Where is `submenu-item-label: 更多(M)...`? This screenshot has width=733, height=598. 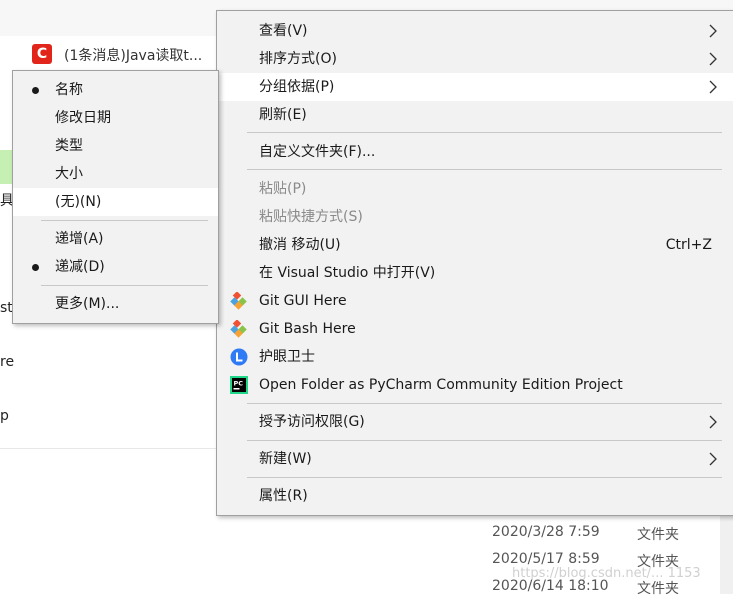 submenu-item-label: 更多(M)... is located at coordinates (87, 304).